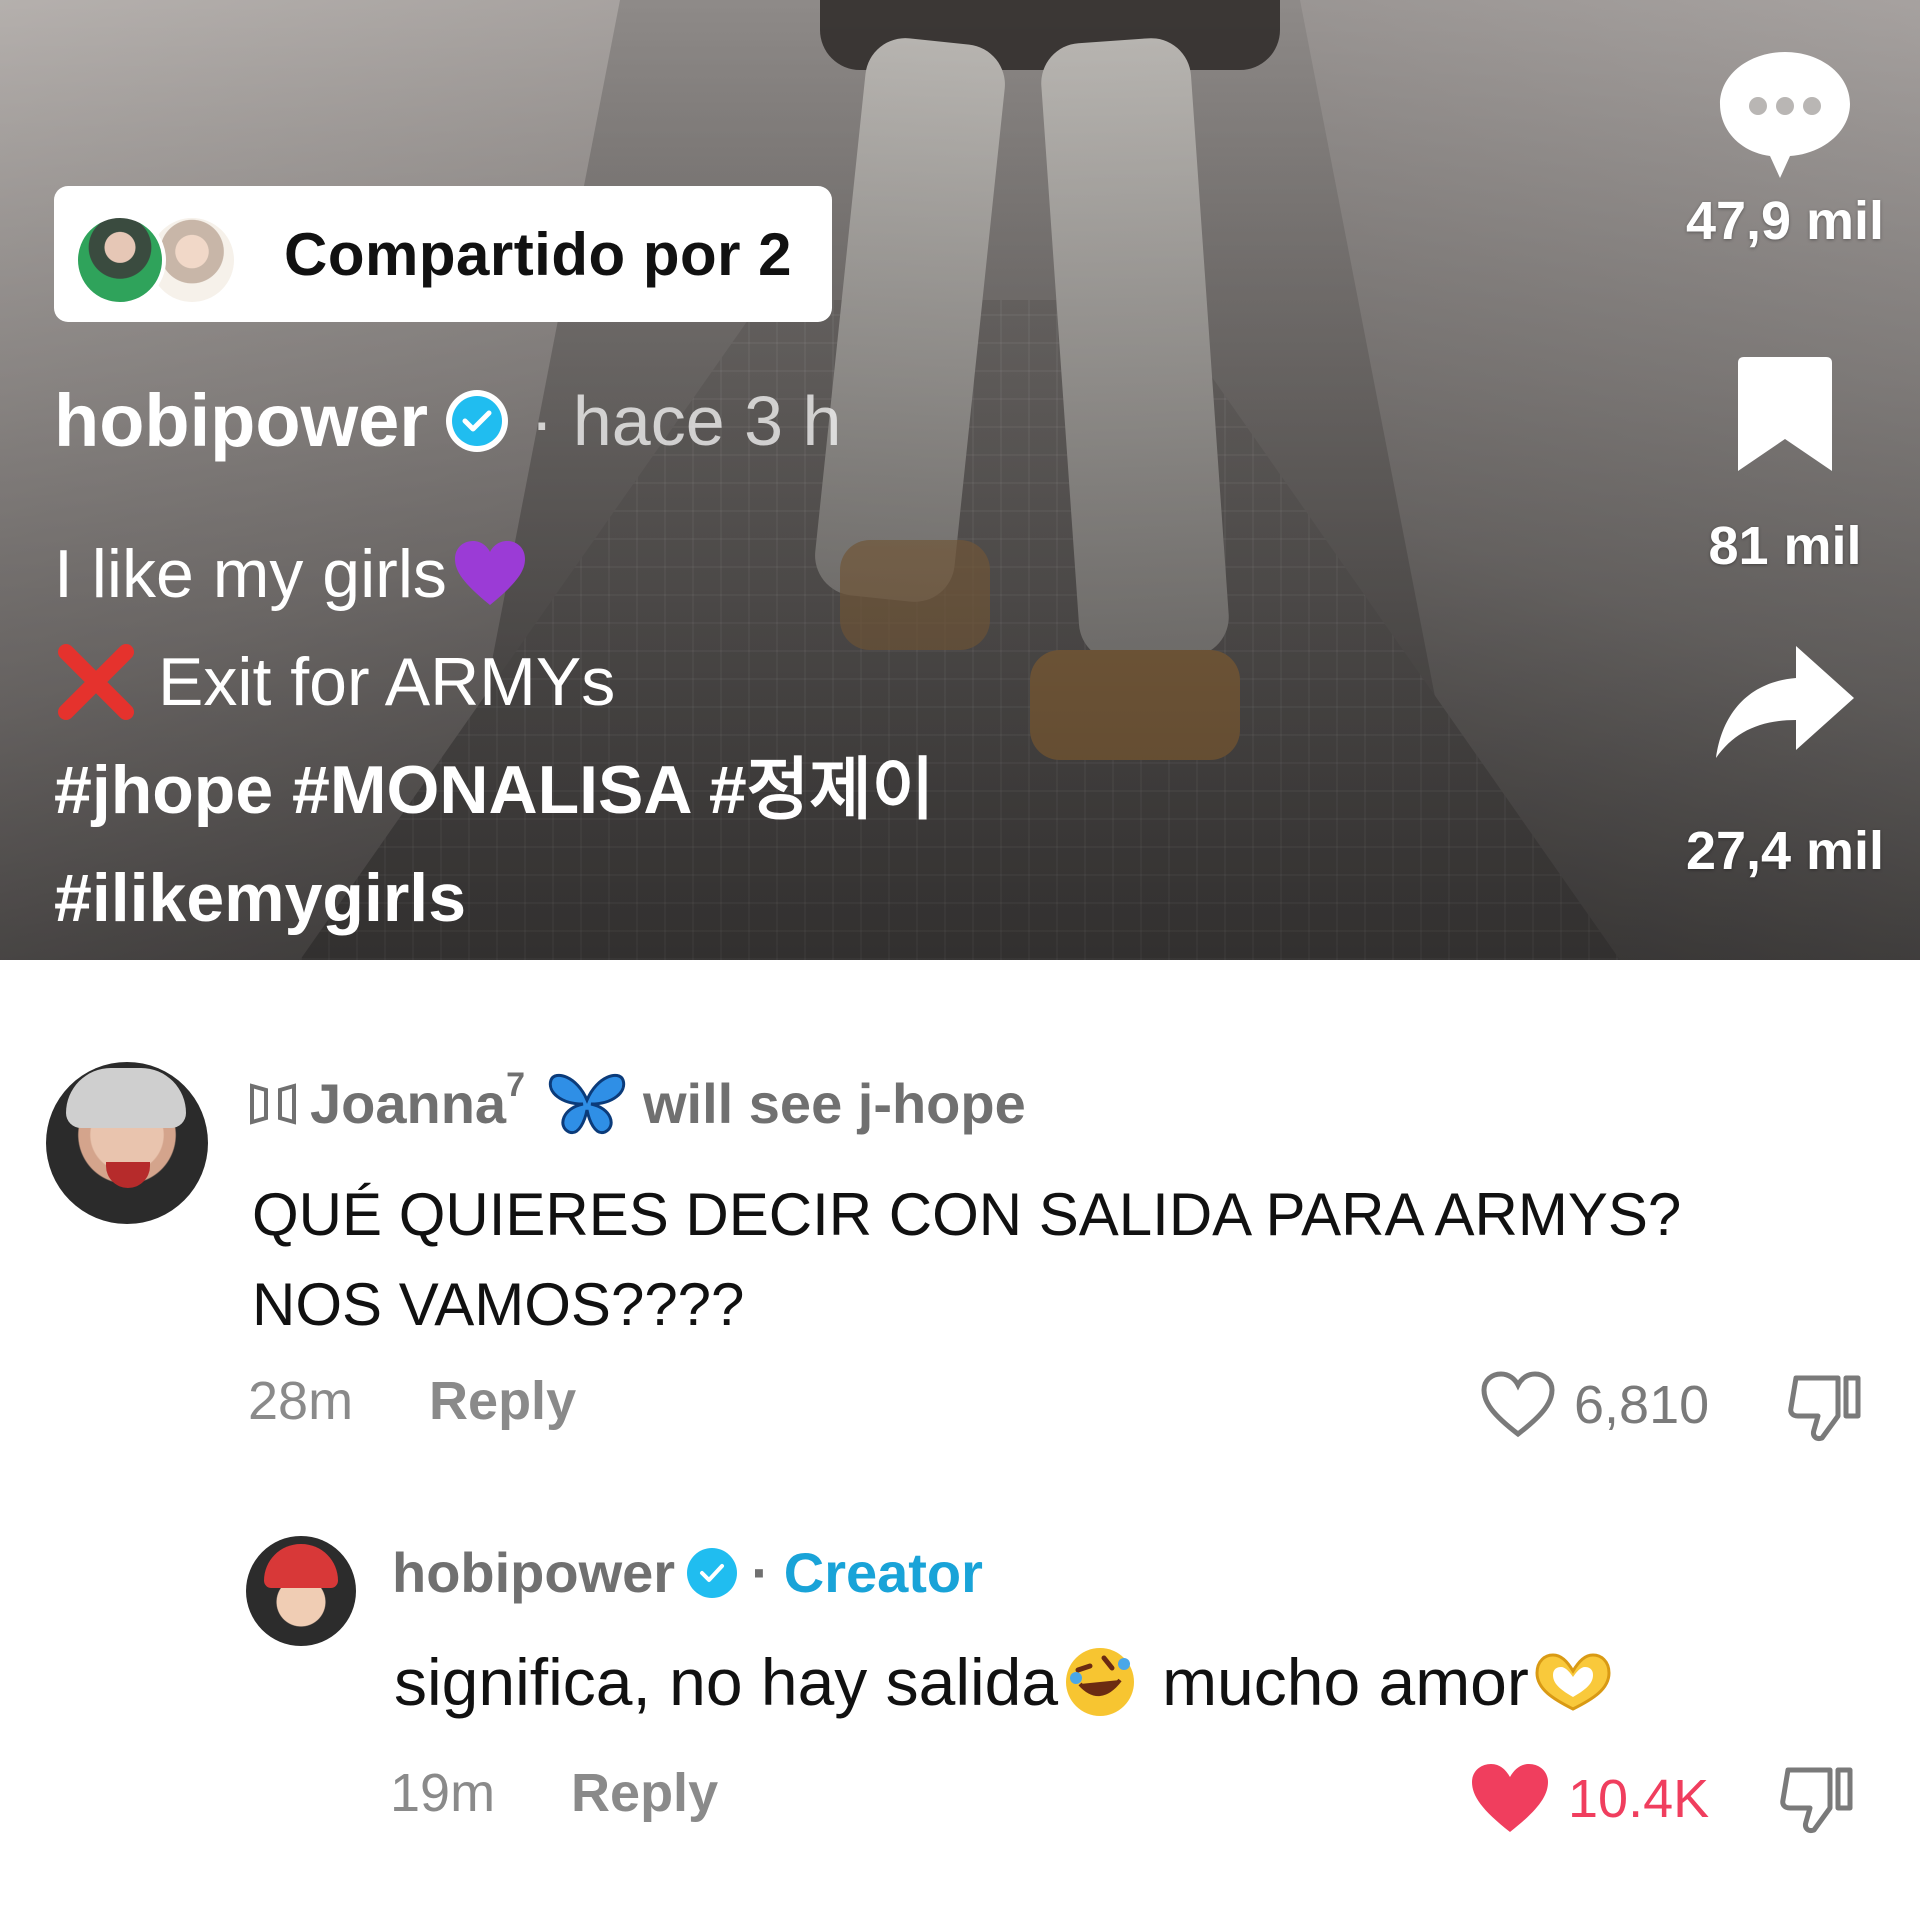  What do you see at coordinates (538, 254) in the screenshot?
I see `shared-by-label: Compartido por 2` at bounding box center [538, 254].